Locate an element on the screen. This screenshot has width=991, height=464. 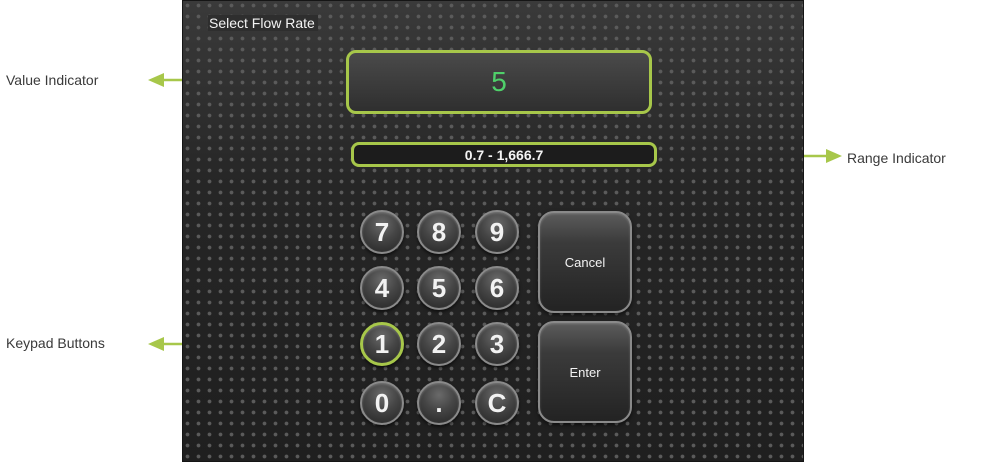
value-indicator: 5 is located at coordinates (499, 82).